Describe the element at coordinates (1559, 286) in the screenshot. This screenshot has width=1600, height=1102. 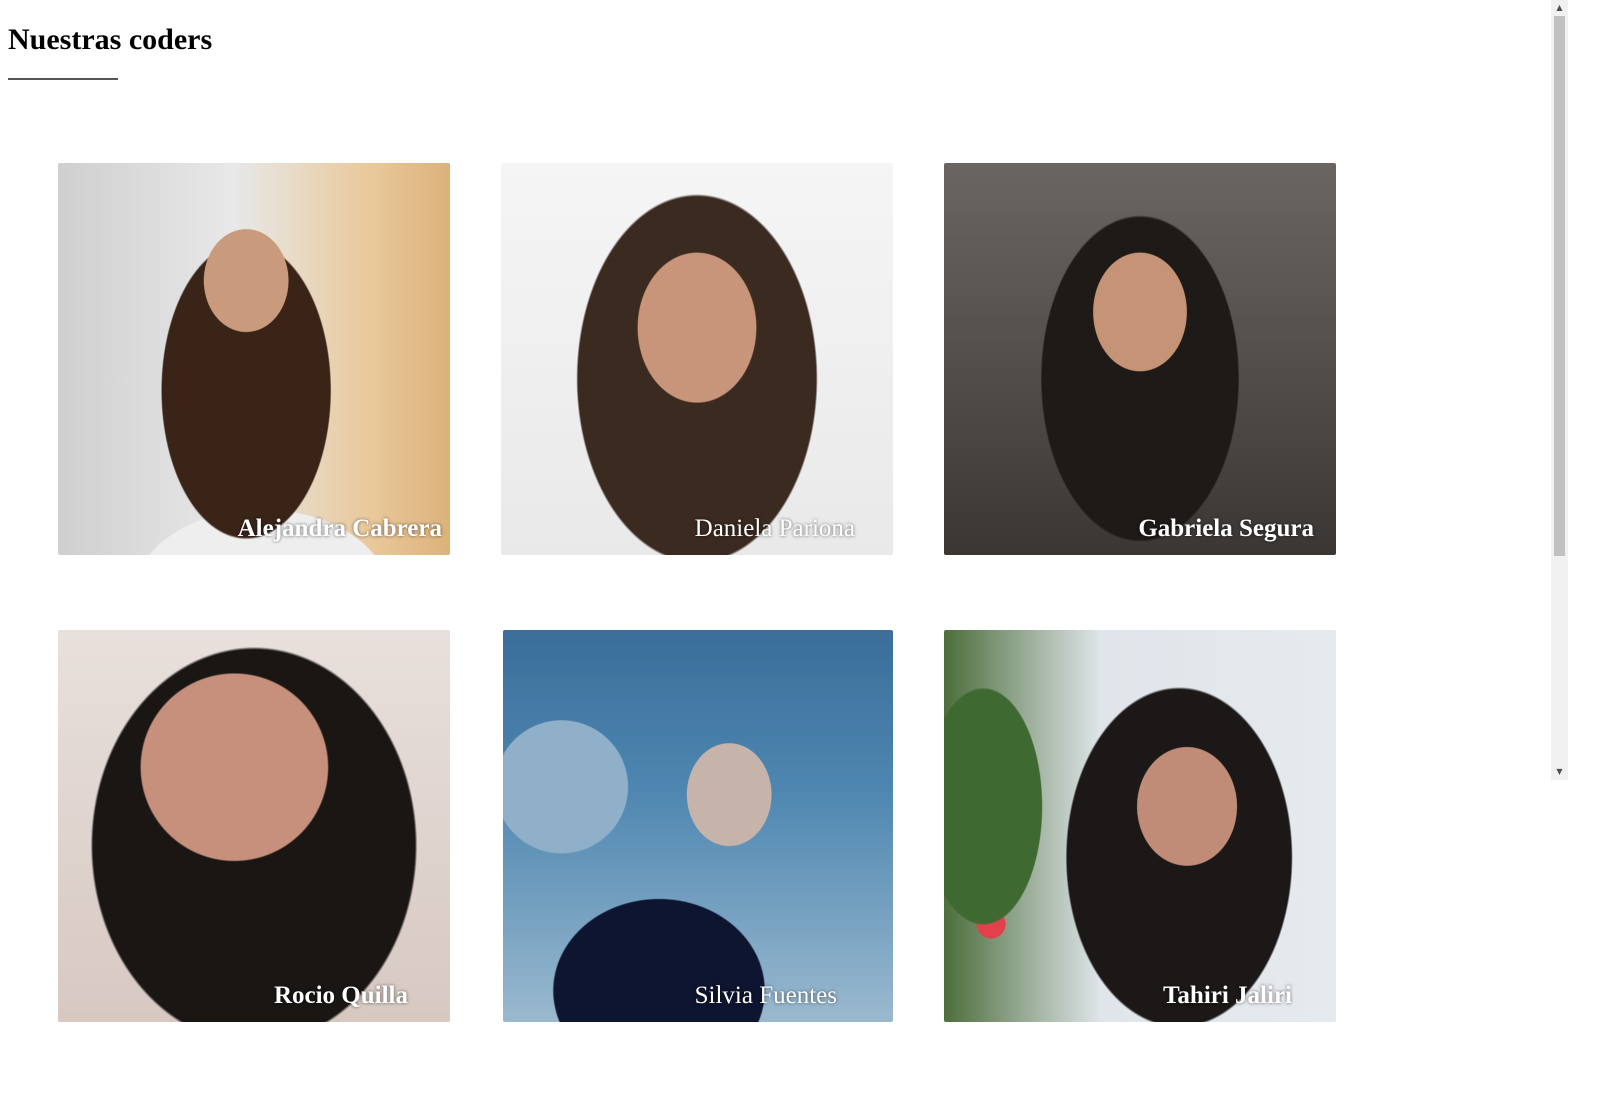
I see `scrollbar-thumb` at that location.